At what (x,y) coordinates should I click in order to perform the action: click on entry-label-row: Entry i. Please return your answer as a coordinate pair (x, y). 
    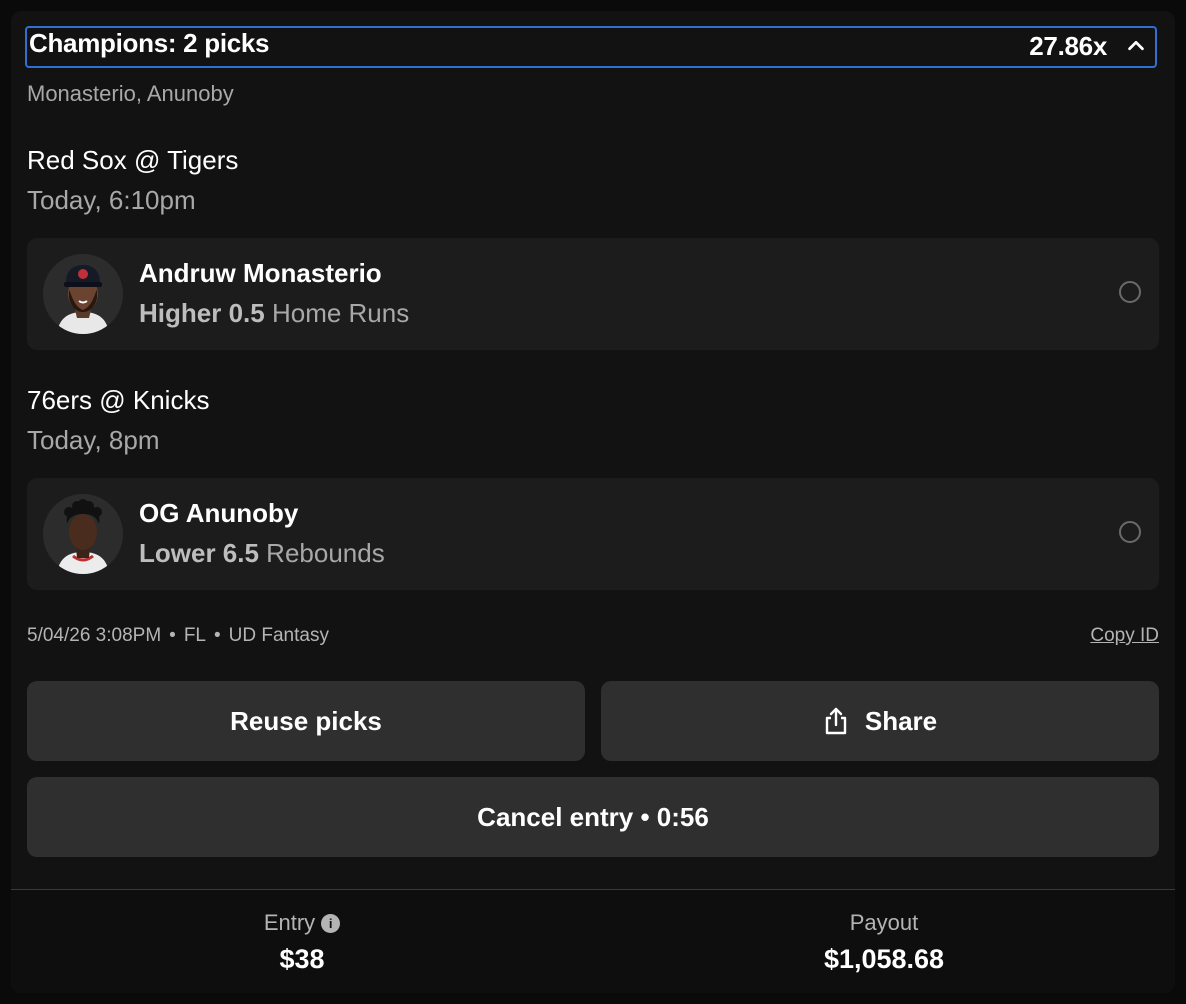
    Looking at the image, I should click on (302, 923).